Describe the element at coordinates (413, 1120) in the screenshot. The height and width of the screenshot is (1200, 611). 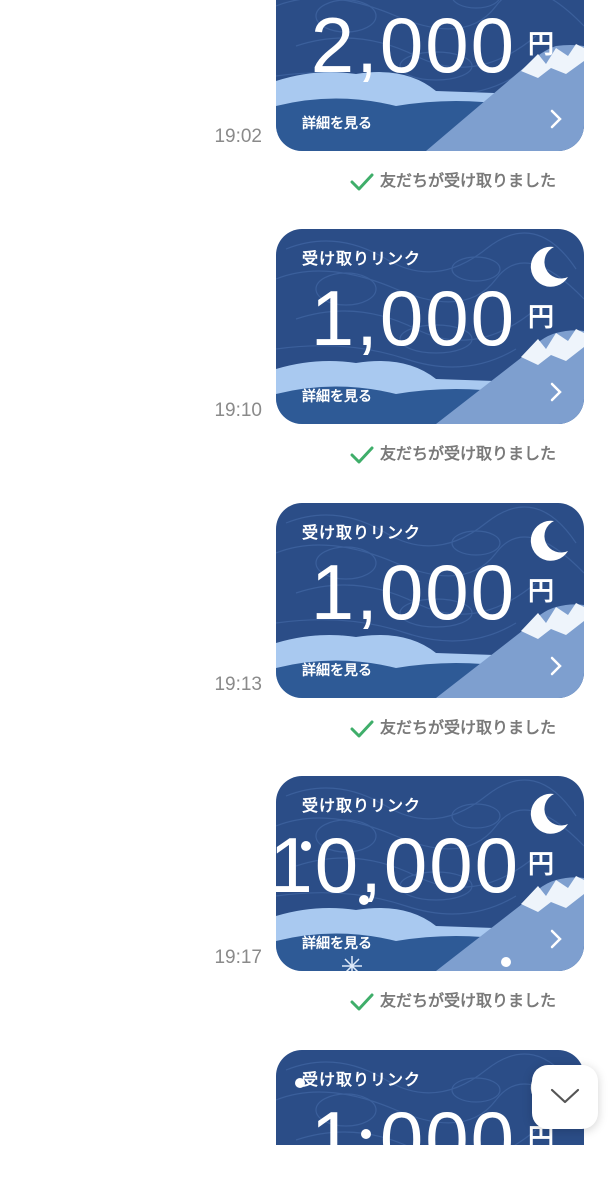
I see `card-amount: 1,000` at that location.